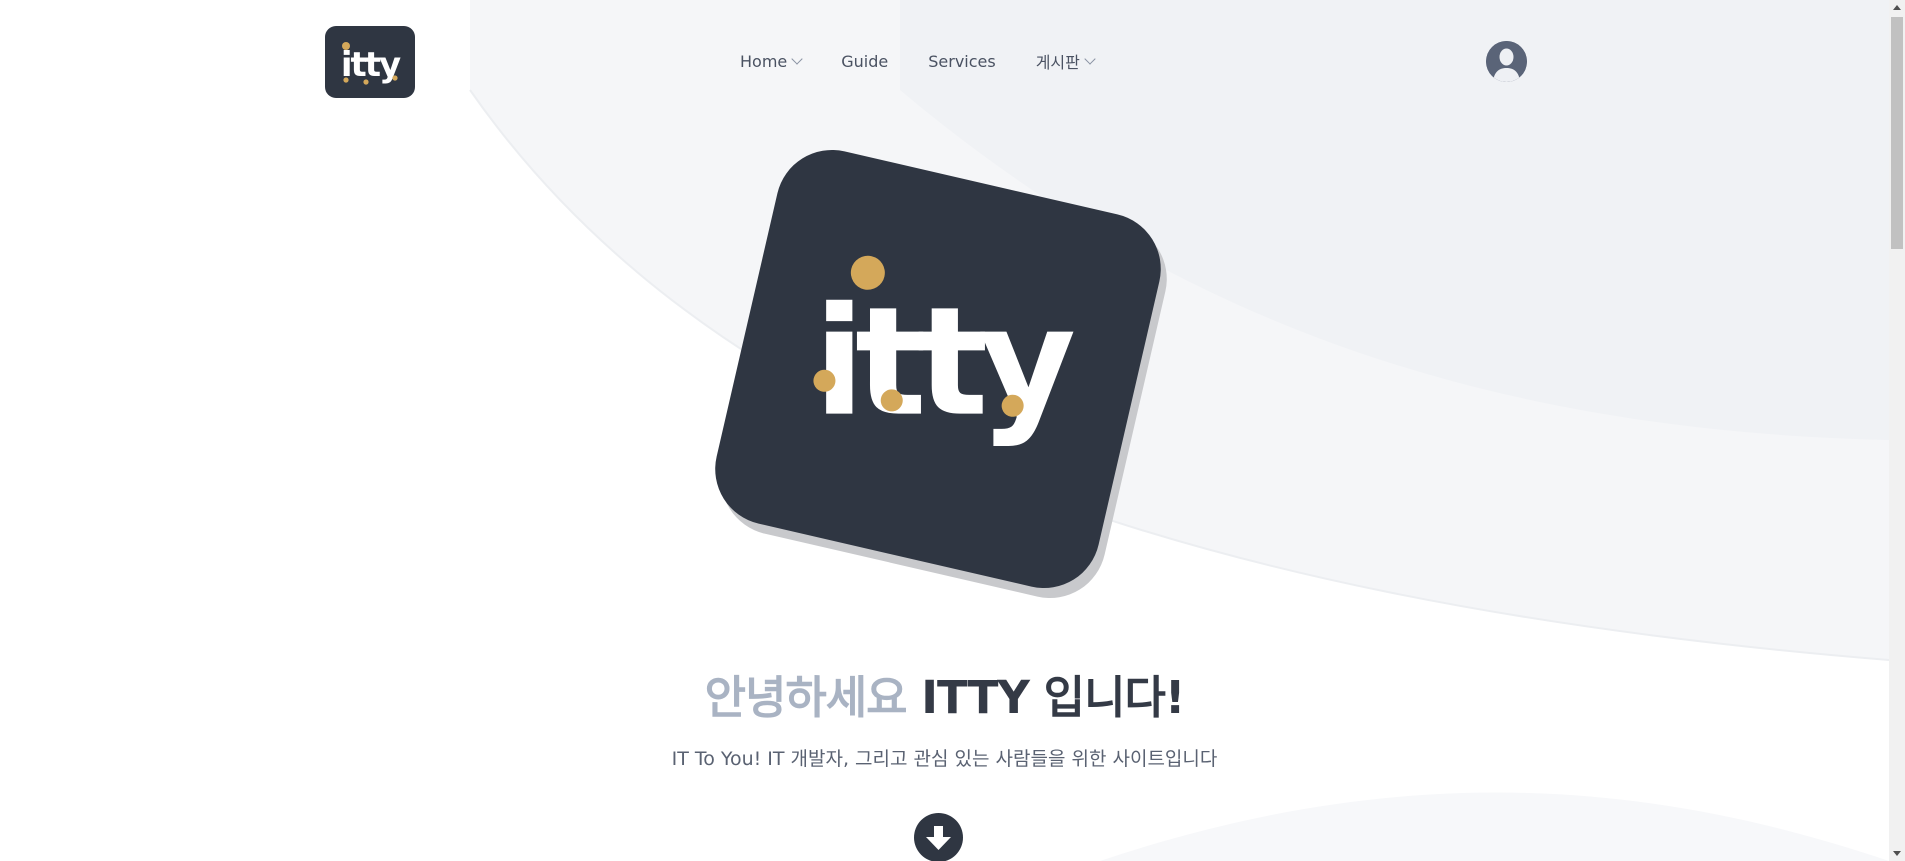  Describe the element at coordinates (1053, 697) in the screenshot. I see `headline-brand: ITTY 입니다!` at that location.